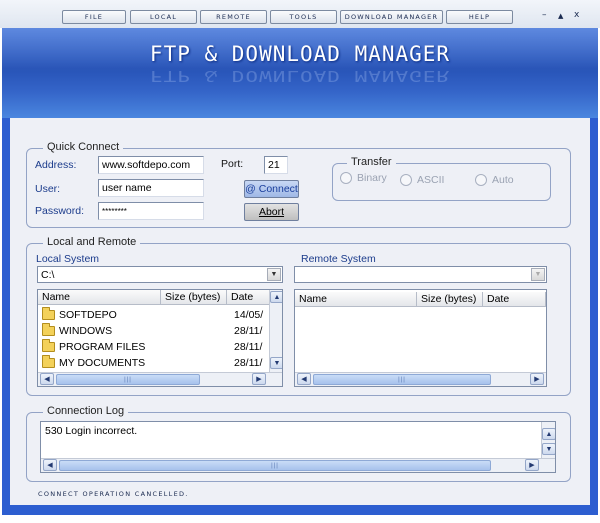 The height and width of the screenshot is (523, 600). What do you see at coordinates (503, 180) in the screenshot?
I see `radio-auto-label: Auto` at bounding box center [503, 180].